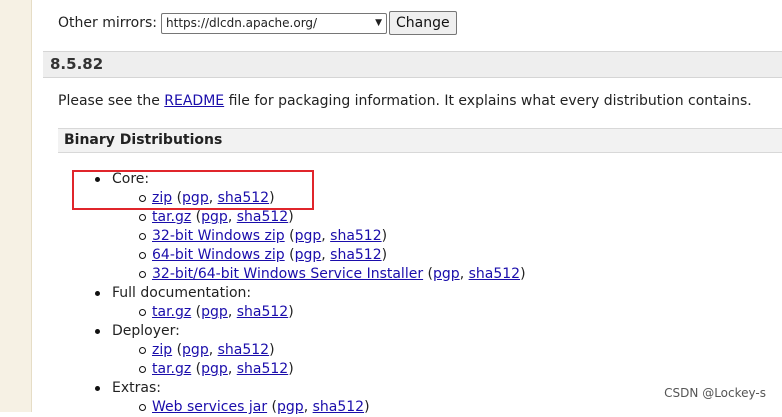 The width and height of the screenshot is (782, 417). What do you see at coordinates (455, 350) in the screenshot?
I see `download-item: zip (pgp, sha512)` at bounding box center [455, 350].